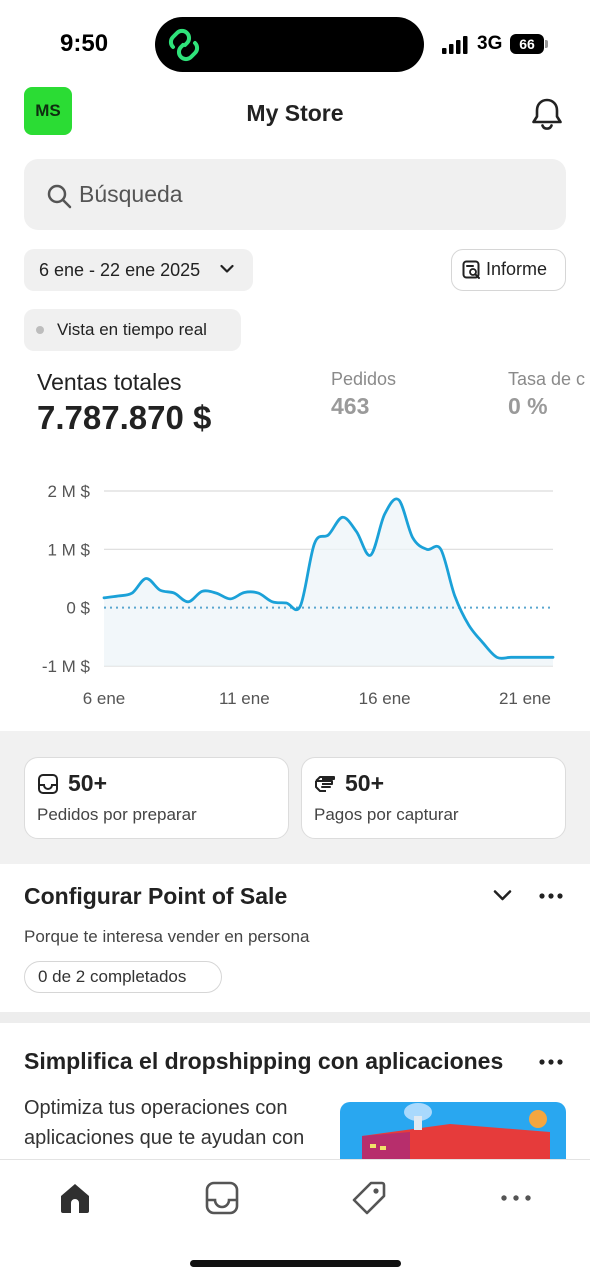 The height and width of the screenshot is (1278, 590). Describe the element at coordinates (490, 43) in the screenshot. I see `network-type: 3G` at that location.